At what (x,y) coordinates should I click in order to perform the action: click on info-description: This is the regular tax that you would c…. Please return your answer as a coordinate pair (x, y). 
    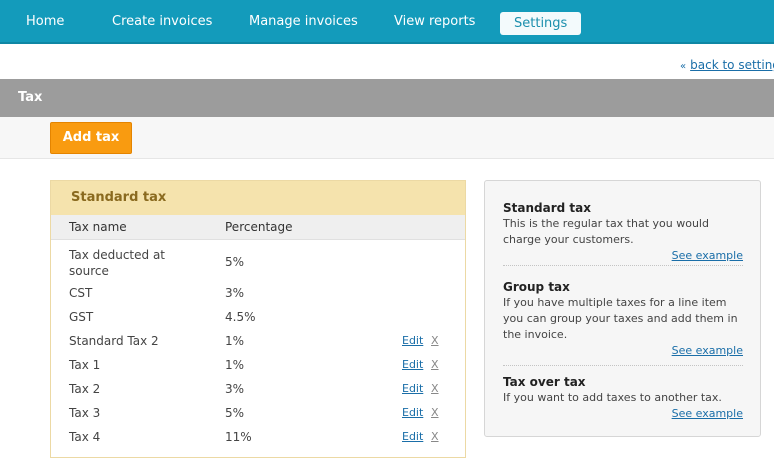
    Looking at the image, I should click on (606, 231).